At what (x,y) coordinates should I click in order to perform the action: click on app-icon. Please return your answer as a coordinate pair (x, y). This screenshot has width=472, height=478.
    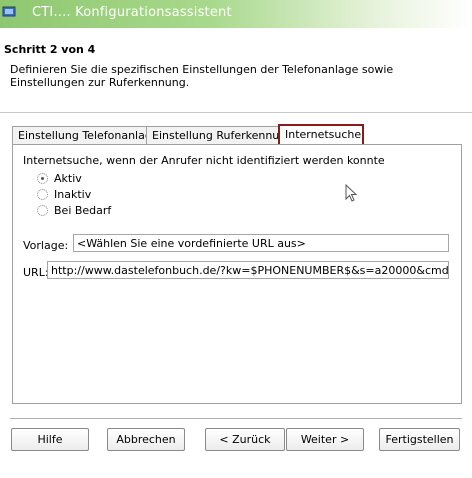
    Looking at the image, I should click on (9, 11).